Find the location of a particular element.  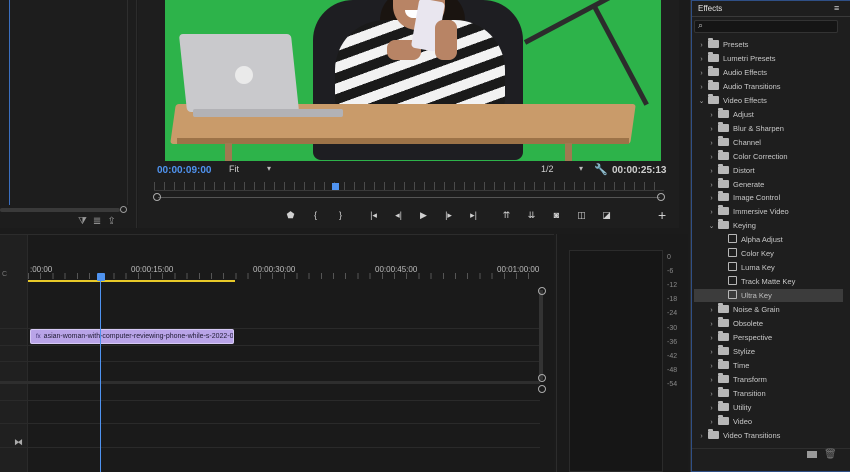

effects-folder-video-effects: ⌄ Video Effects is located at coordinates (768, 100).